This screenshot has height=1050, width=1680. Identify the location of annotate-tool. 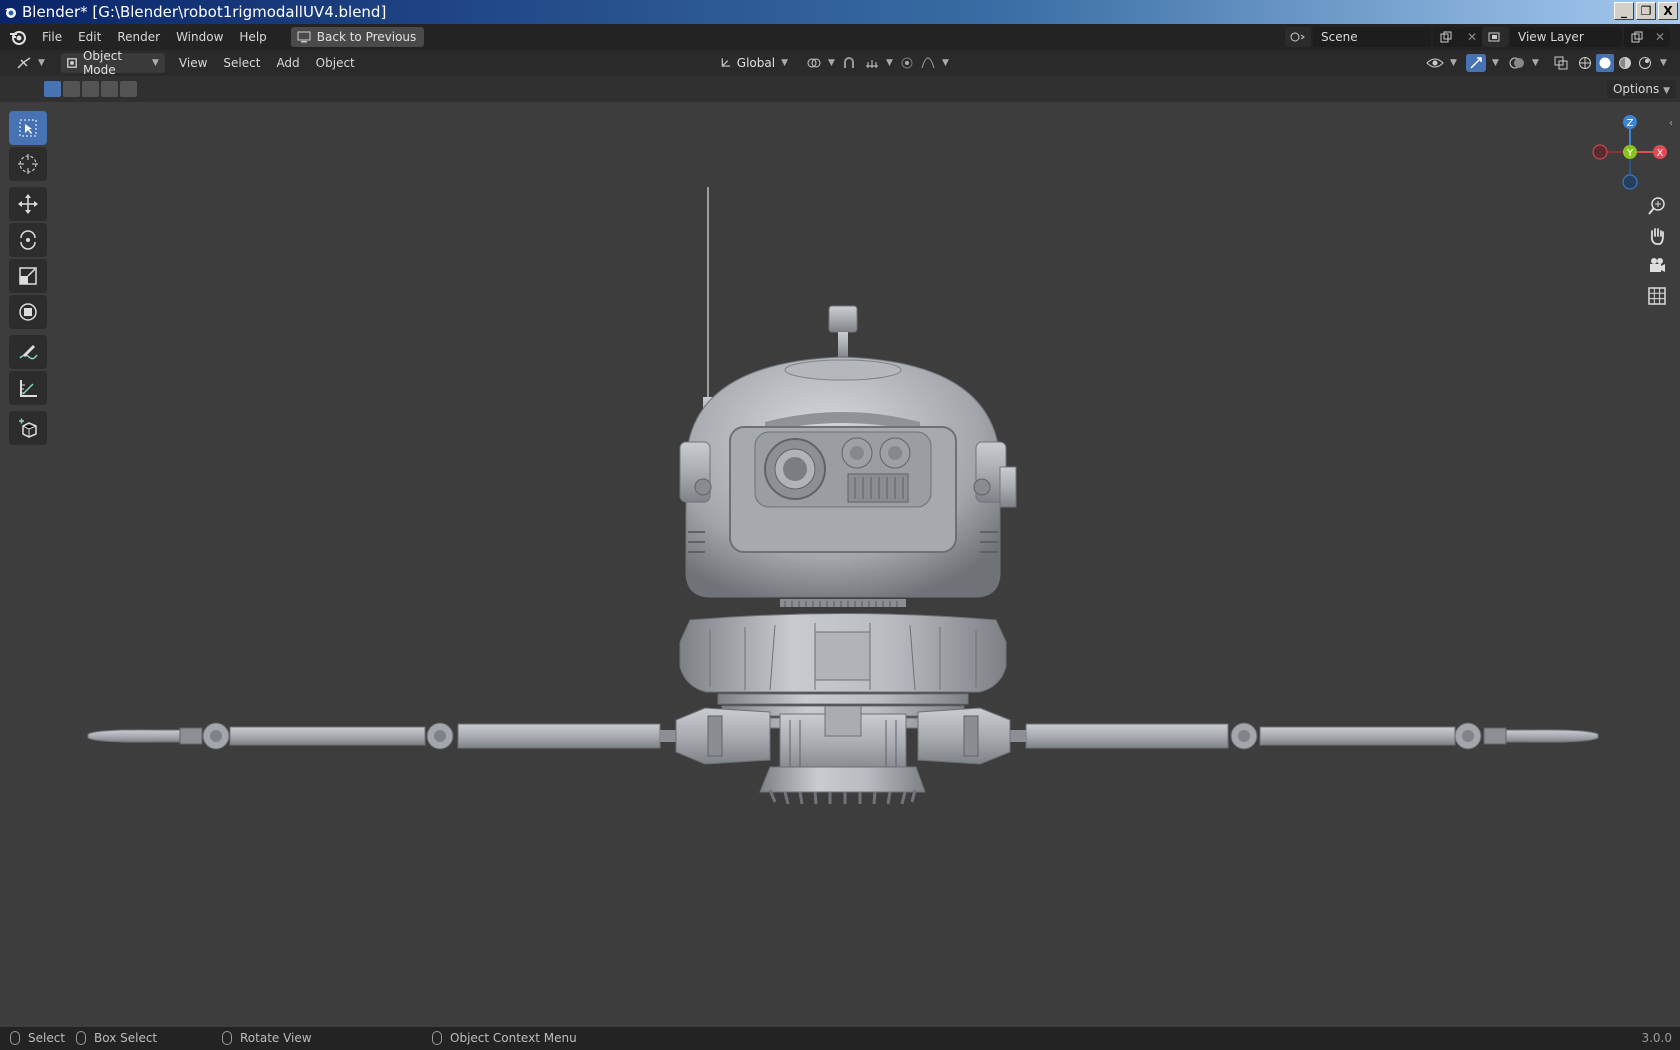
(28, 352).